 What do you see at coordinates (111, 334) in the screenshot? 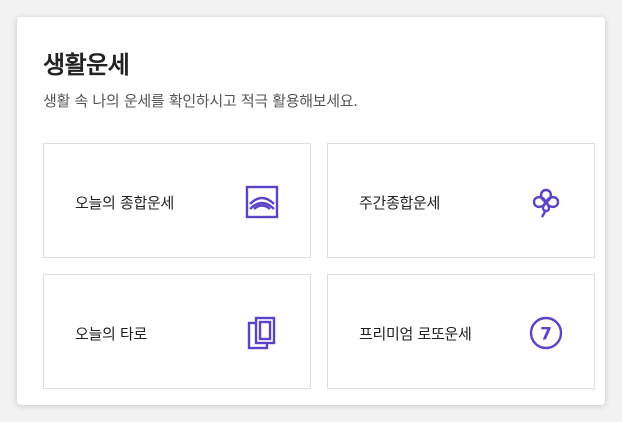
I see `tile-label: 오늘의 타로` at bounding box center [111, 334].